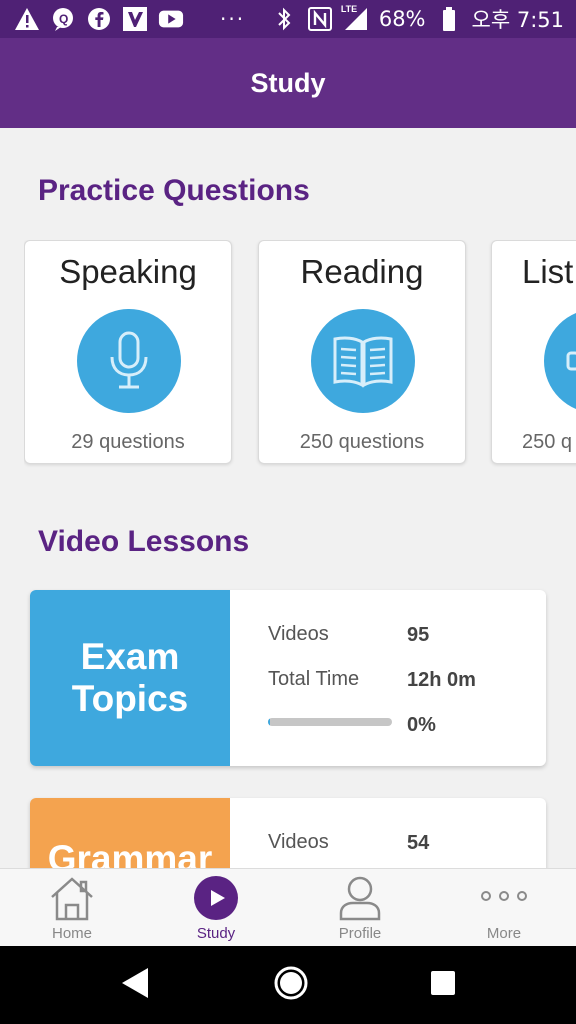 The height and width of the screenshot is (1024, 576). Describe the element at coordinates (130, 656) in the screenshot. I see `exam-topics-title-line1: Exam` at that location.